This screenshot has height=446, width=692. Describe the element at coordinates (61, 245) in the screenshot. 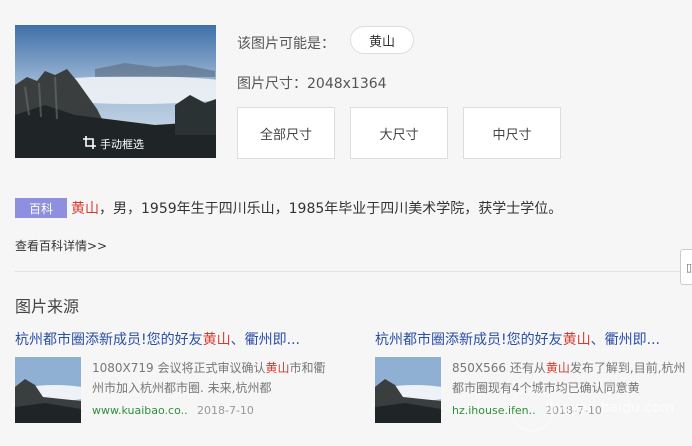

I see `baike-more-link: 查看百科详情>>` at that location.